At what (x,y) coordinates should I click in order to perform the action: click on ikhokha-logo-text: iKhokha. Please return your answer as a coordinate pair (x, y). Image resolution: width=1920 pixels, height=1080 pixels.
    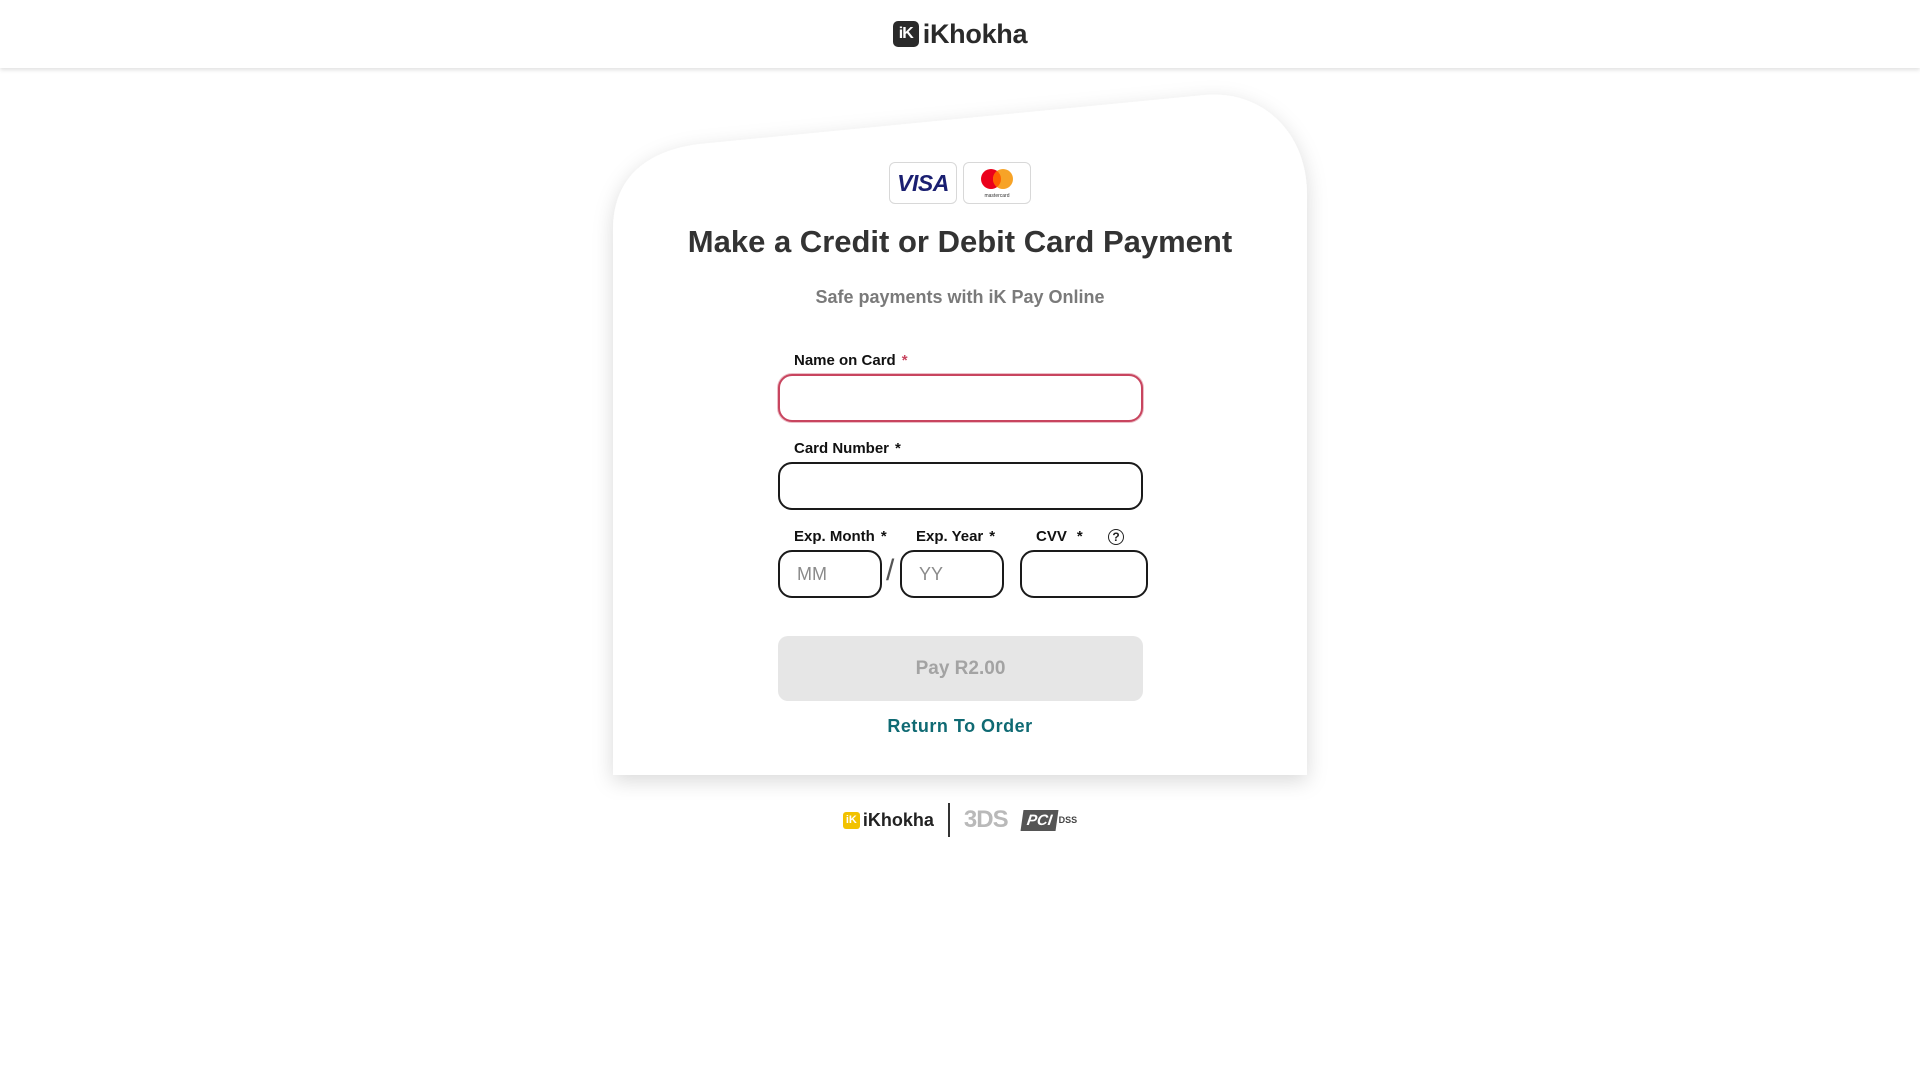
    Looking at the image, I should click on (975, 33).